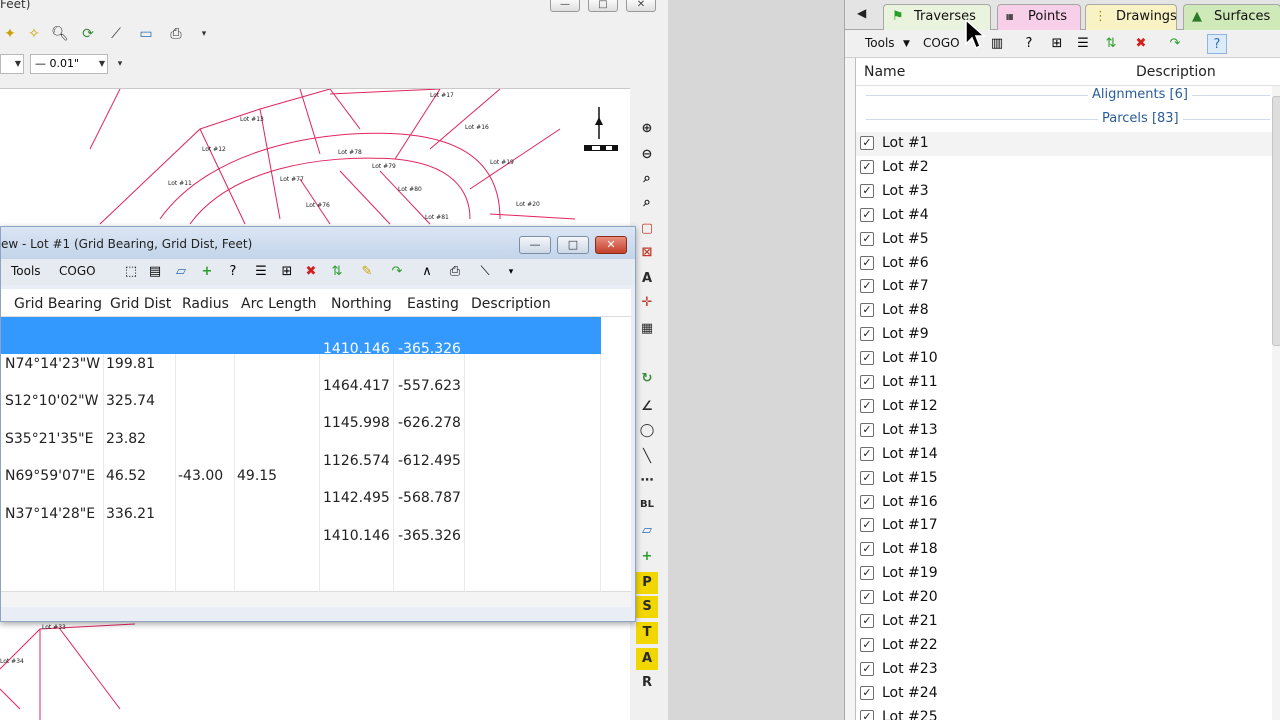 Image resolution: width=1280 pixels, height=720 pixels. I want to click on binoculars-icon: ⊞, so click(1057, 44).